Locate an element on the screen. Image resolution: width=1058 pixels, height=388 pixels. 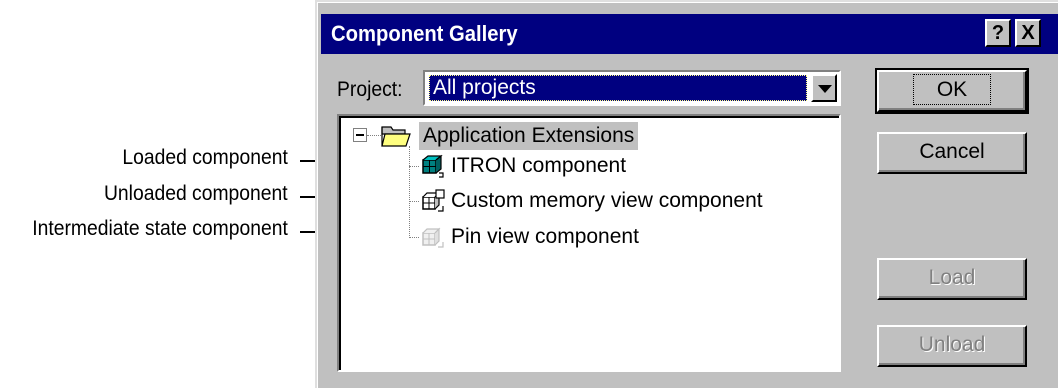
intermediate-component-icon is located at coordinates (433, 237).